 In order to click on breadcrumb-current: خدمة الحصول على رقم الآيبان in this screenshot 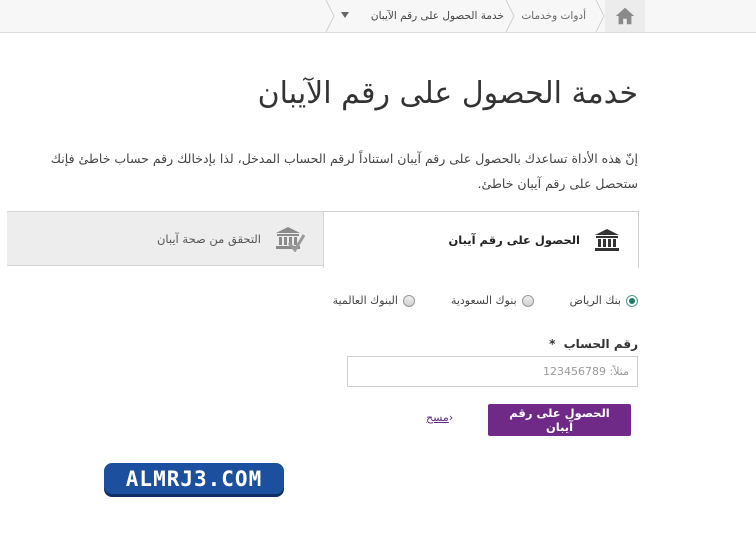, I will do `click(420, 16)`.